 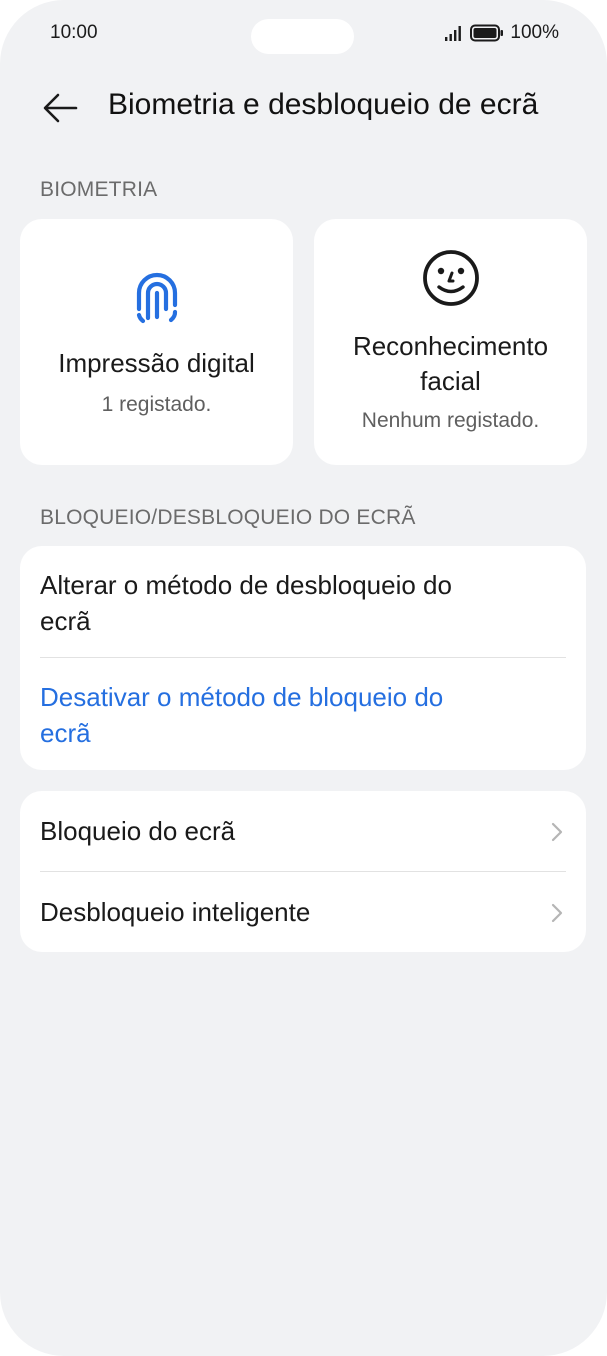 I want to click on back-button, so click(x=60, y=108).